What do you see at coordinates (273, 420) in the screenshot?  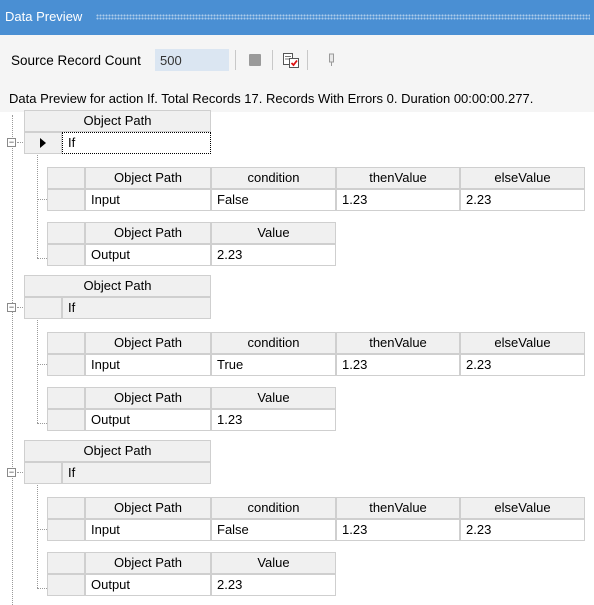 I see `output-cell: 1.23` at bounding box center [273, 420].